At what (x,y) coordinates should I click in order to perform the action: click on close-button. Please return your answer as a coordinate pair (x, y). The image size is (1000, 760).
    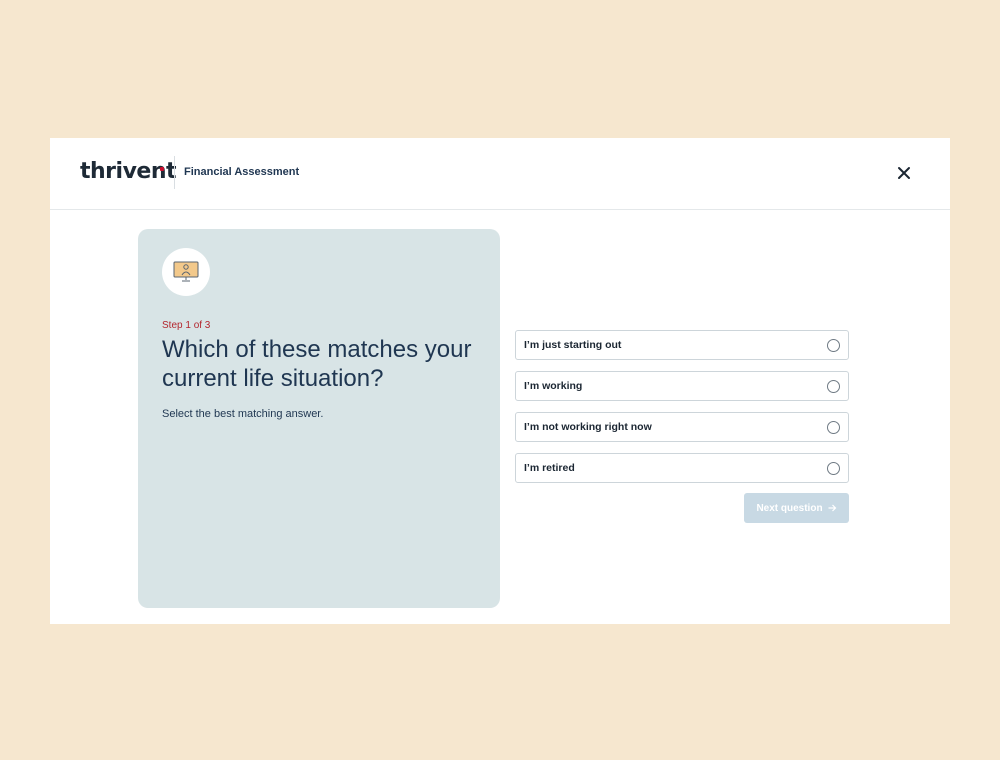
    Looking at the image, I should click on (904, 173).